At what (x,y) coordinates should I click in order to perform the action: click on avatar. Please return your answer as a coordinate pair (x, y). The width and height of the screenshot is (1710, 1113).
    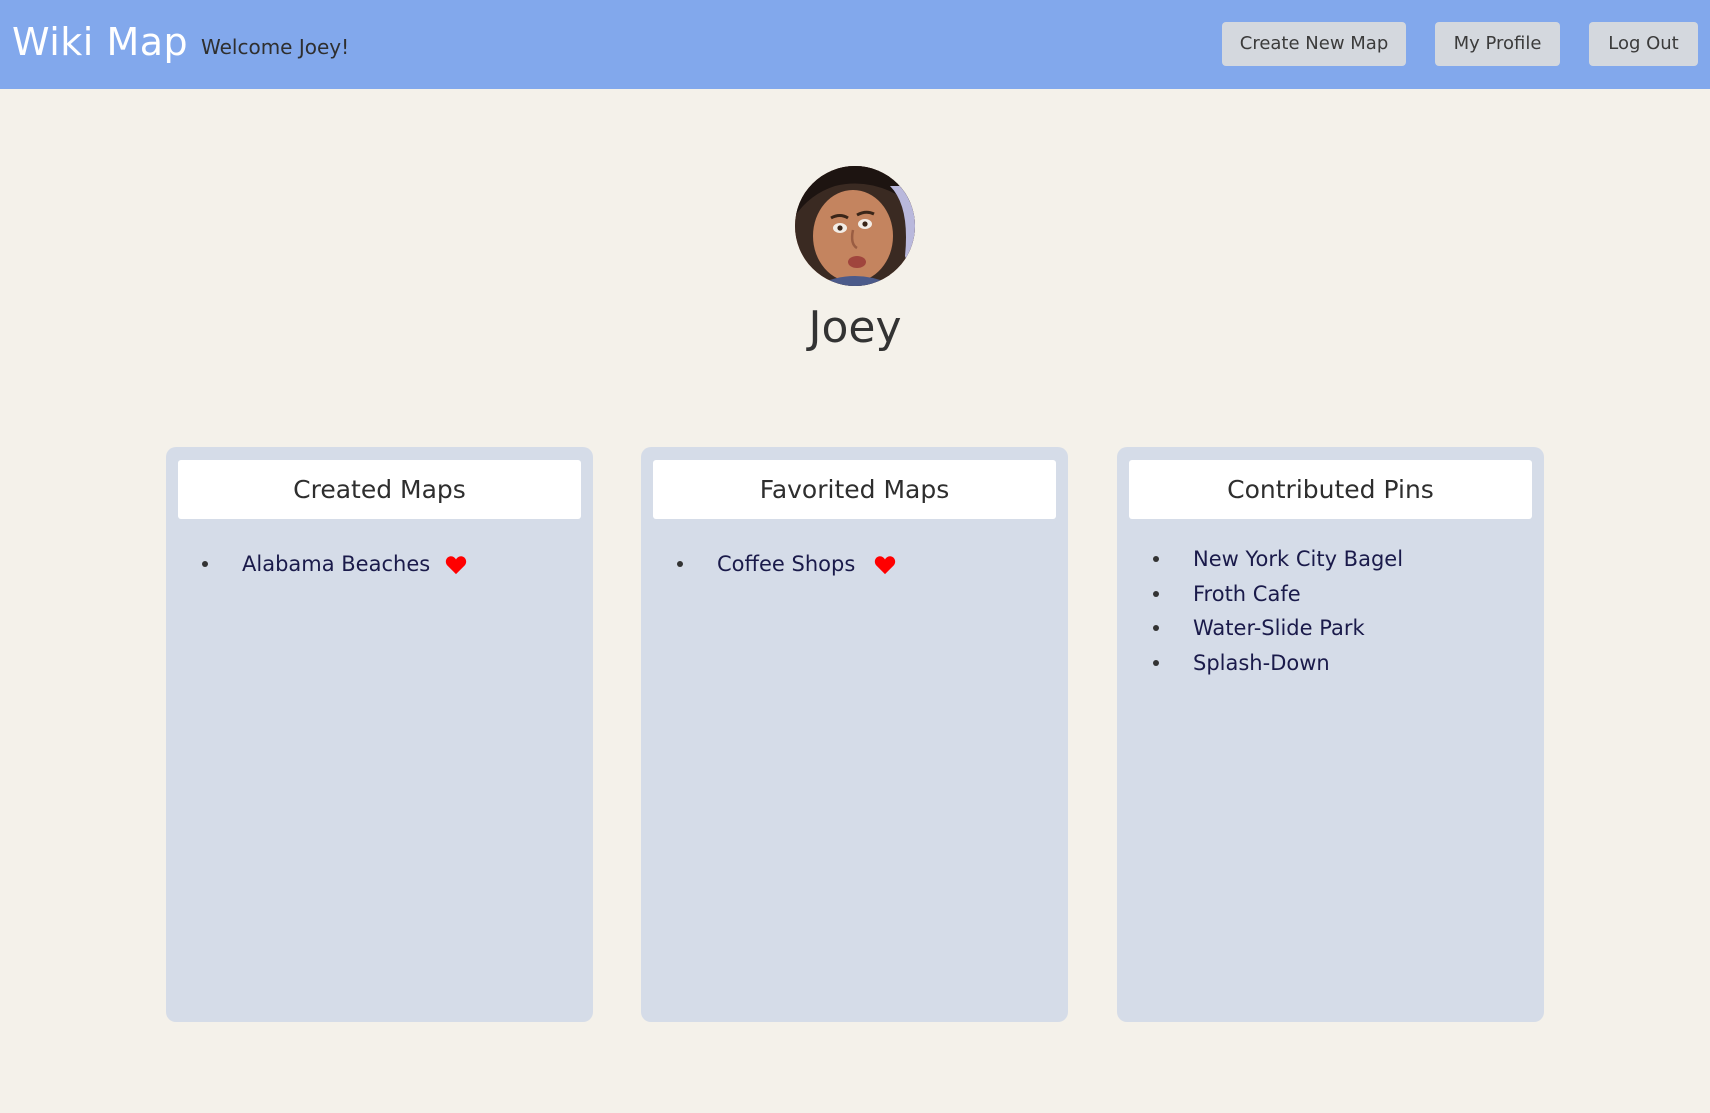
    Looking at the image, I should click on (855, 226).